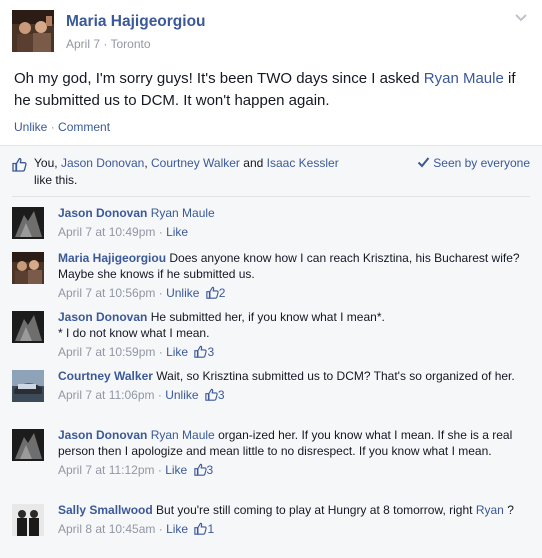 The image size is (542, 558). Describe the element at coordinates (106, 395) in the screenshot. I see `comment-timestamp: April 7 at 11:06pm` at that location.